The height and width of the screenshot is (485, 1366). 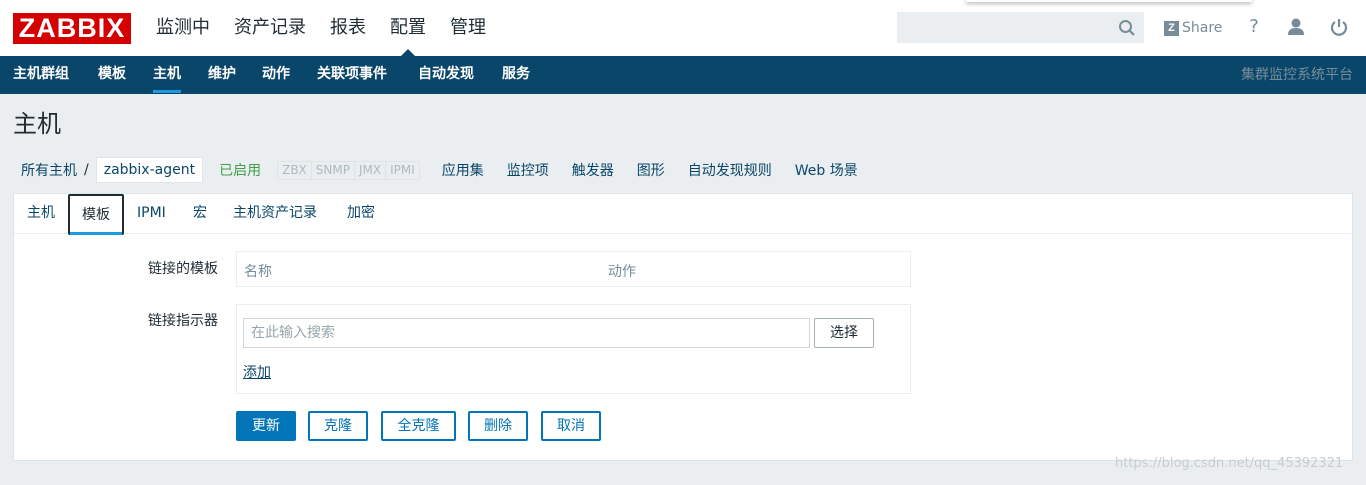 I want to click on search-input, so click(x=1003, y=27).